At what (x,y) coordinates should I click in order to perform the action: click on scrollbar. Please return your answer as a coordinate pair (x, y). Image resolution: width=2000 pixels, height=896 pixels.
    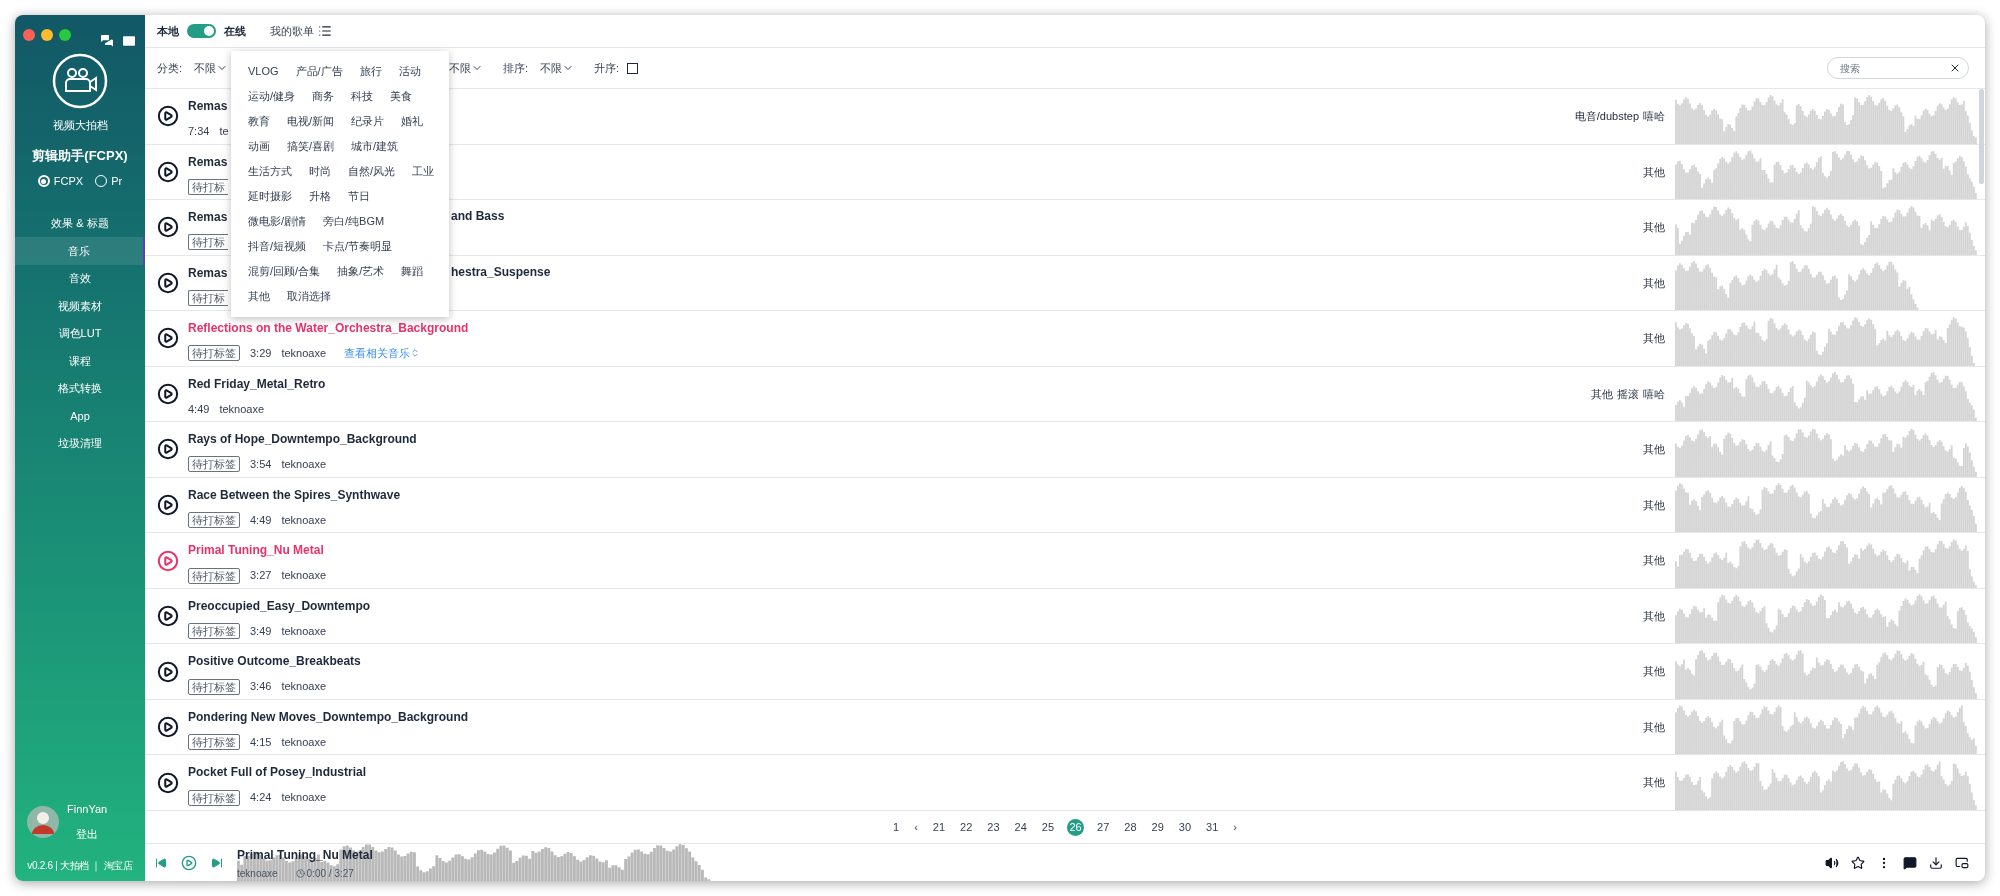
    Looking at the image, I should click on (1981, 136).